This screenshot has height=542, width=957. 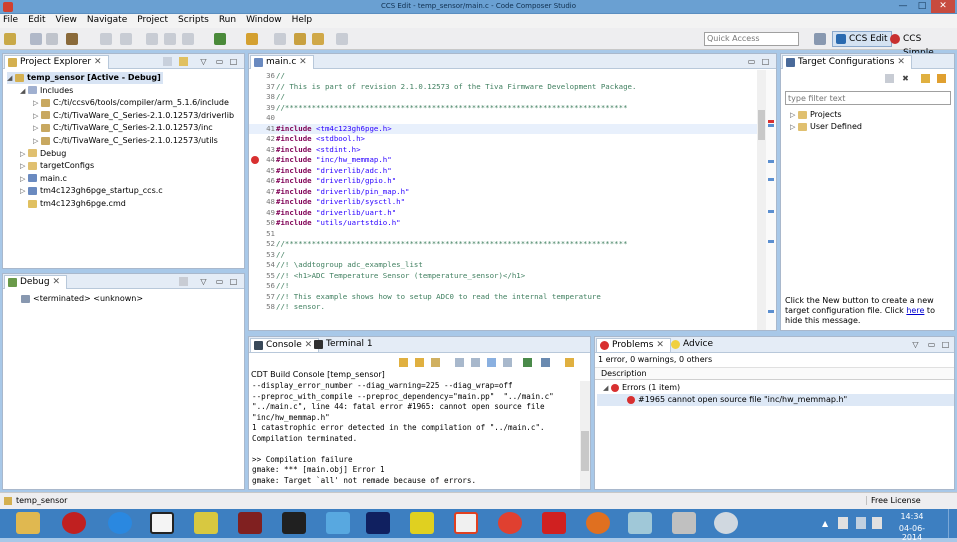 I want to click on microchip-icon, so click(x=554, y=523).